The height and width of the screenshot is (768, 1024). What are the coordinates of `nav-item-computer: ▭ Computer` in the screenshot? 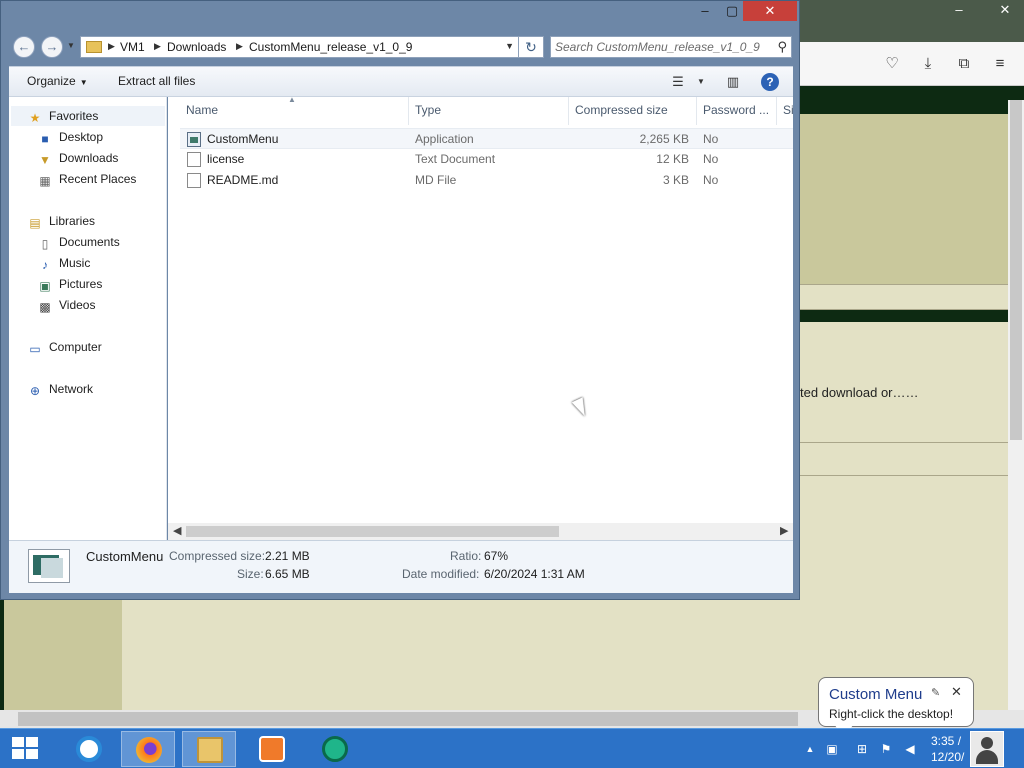 It's located at (64, 347).